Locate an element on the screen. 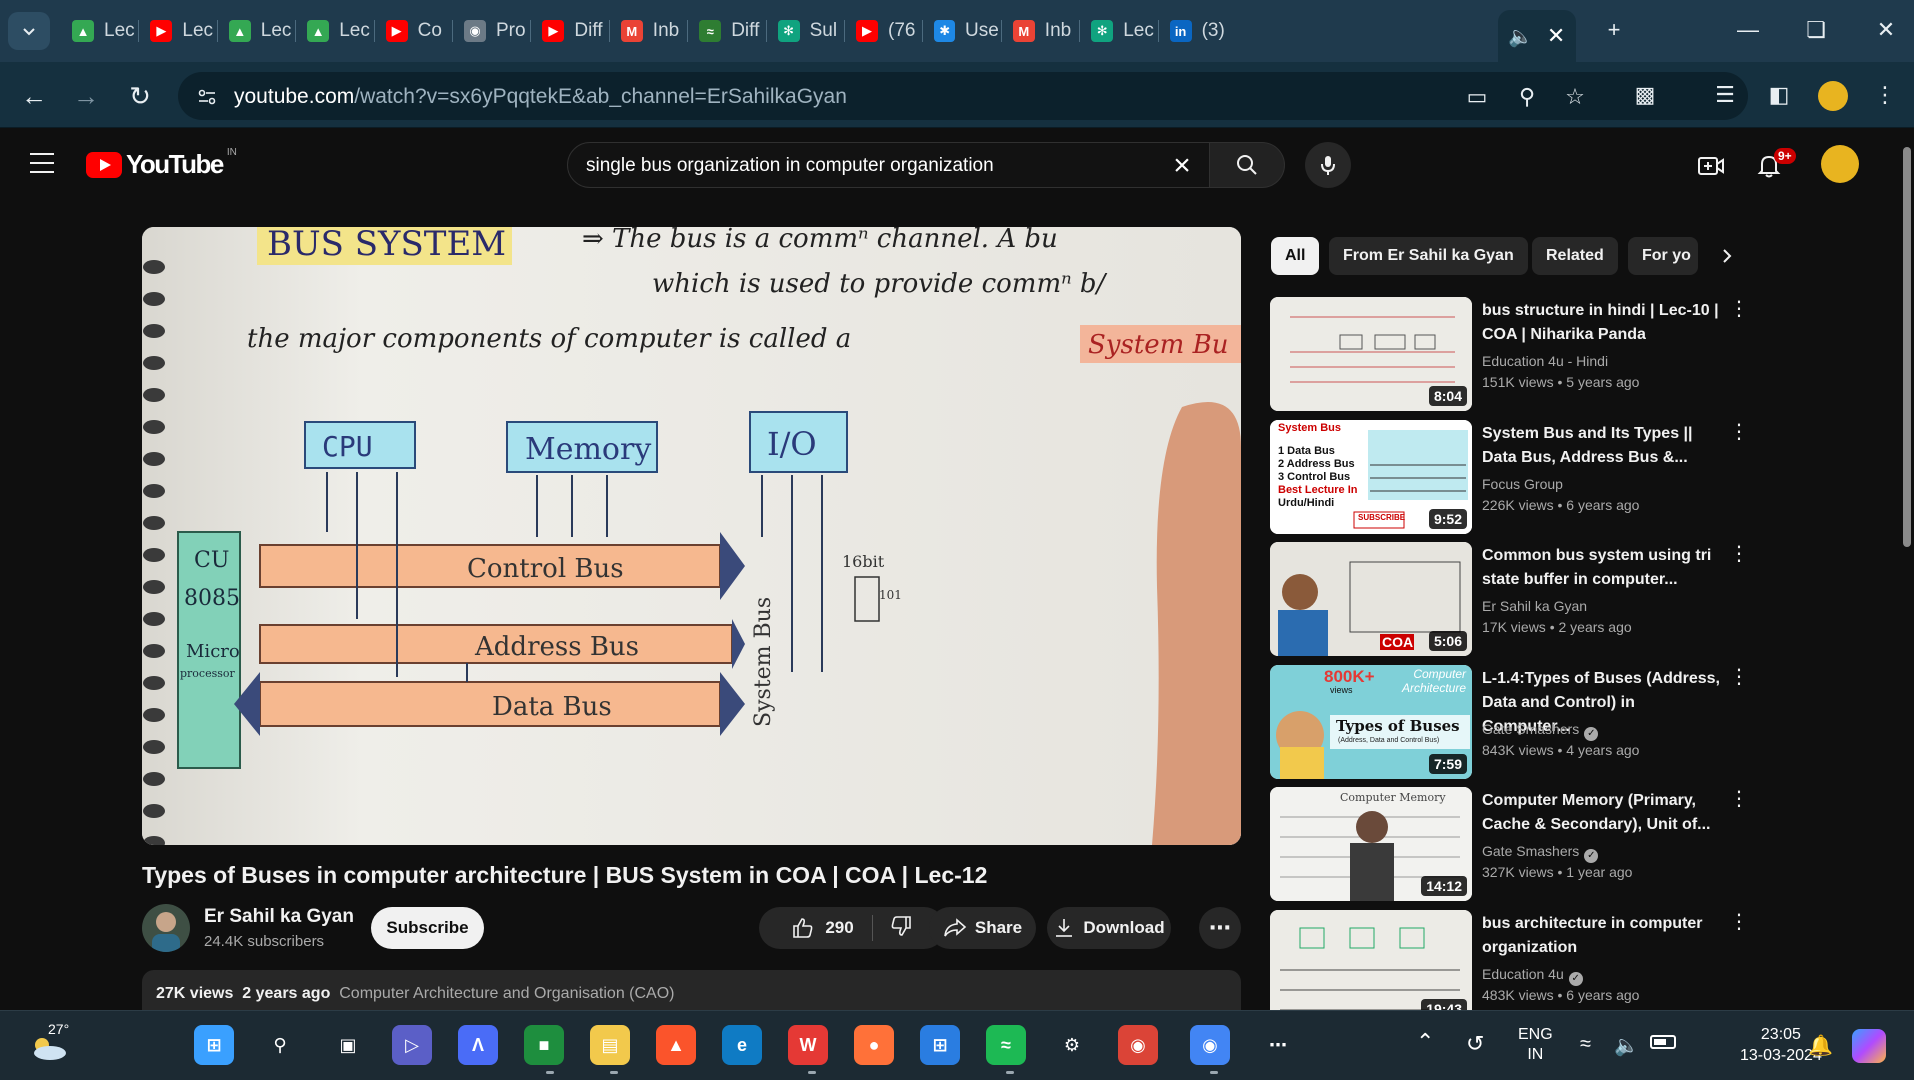 The image size is (1914, 1080). tab-14: in (3) is located at coordinates (1197, 31).